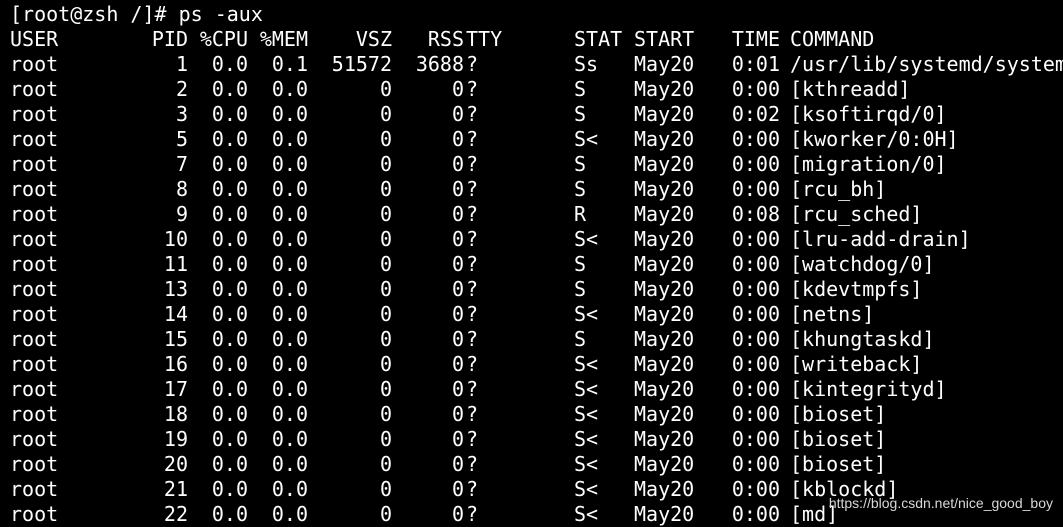 Image resolution: width=1063 pixels, height=527 pixels. Describe the element at coordinates (175, 464) in the screenshot. I see `process-pid: 20` at that location.